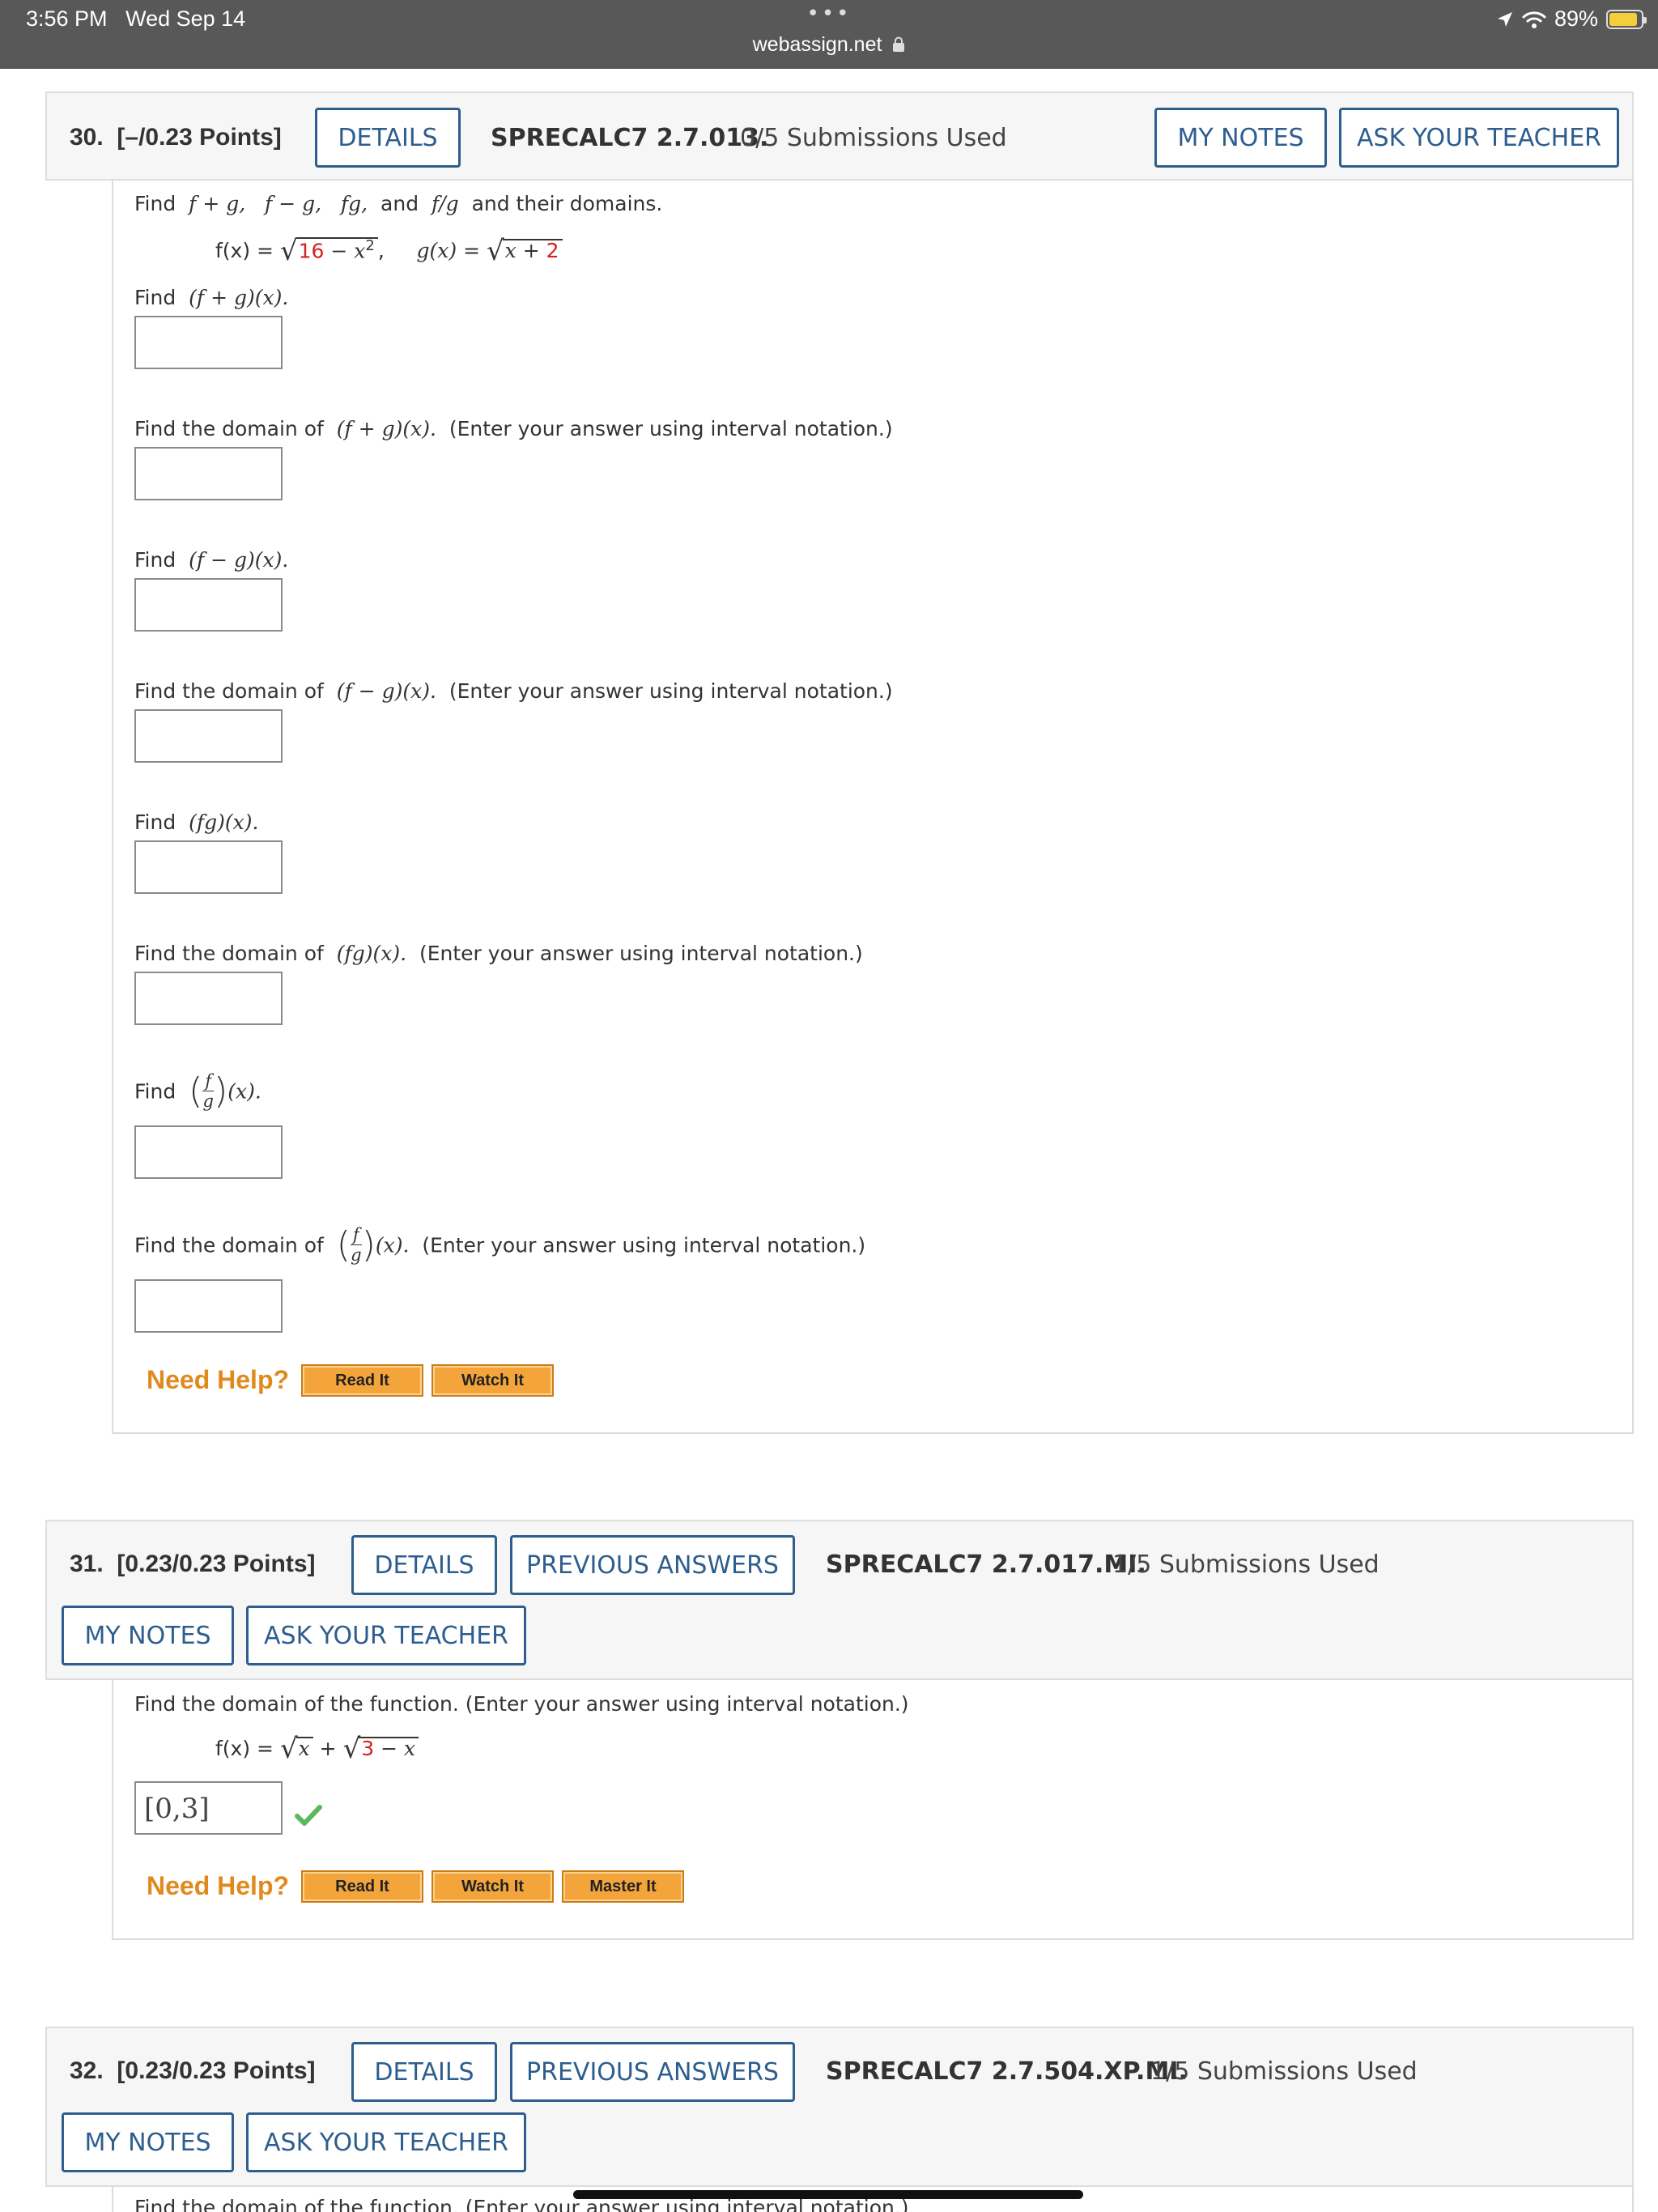 This screenshot has width=1658, height=2212. I want to click on q31-number-points: 31. [0.23/0.23 Points], so click(193, 1565).